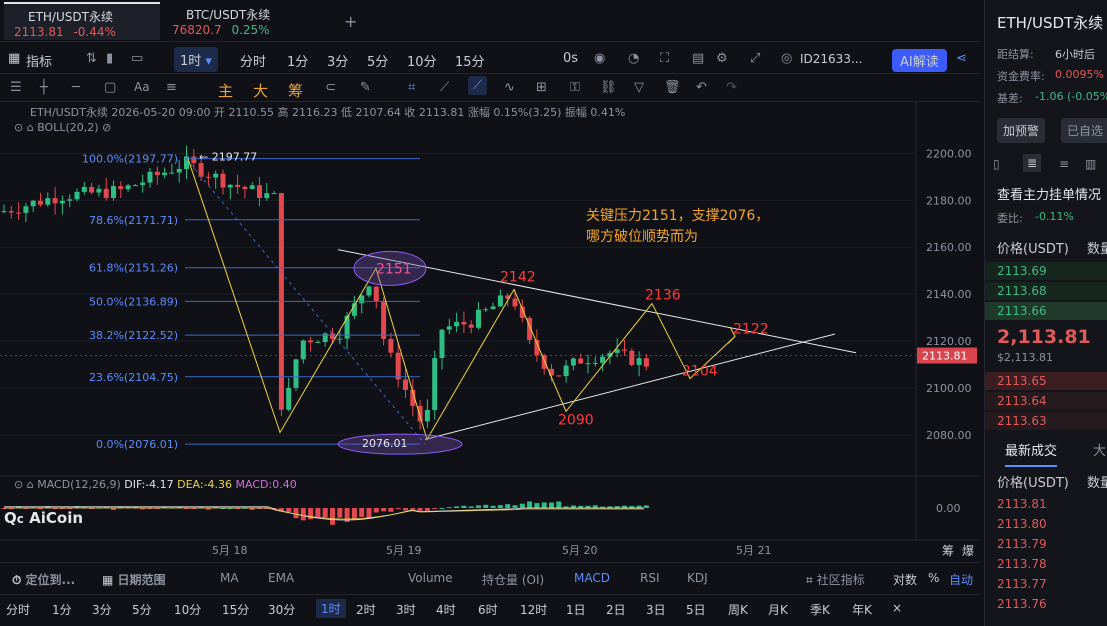 The height and width of the screenshot is (626, 1107). Describe the element at coordinates (137, 58) in the screenshot. I see `layout-icon: ▭` at that location.